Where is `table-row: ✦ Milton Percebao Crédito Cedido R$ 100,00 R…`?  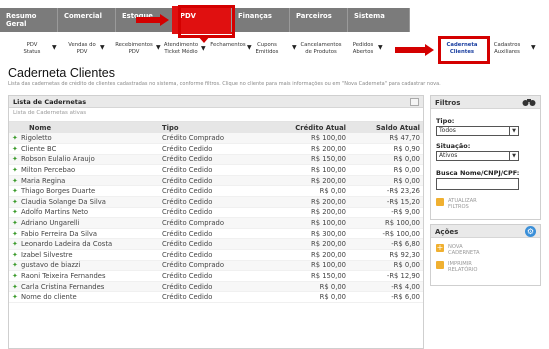
table-row: ✦ Milton Percebao Crédito Cedido R$ 100,00 R… is located at coordinates (216, 170).